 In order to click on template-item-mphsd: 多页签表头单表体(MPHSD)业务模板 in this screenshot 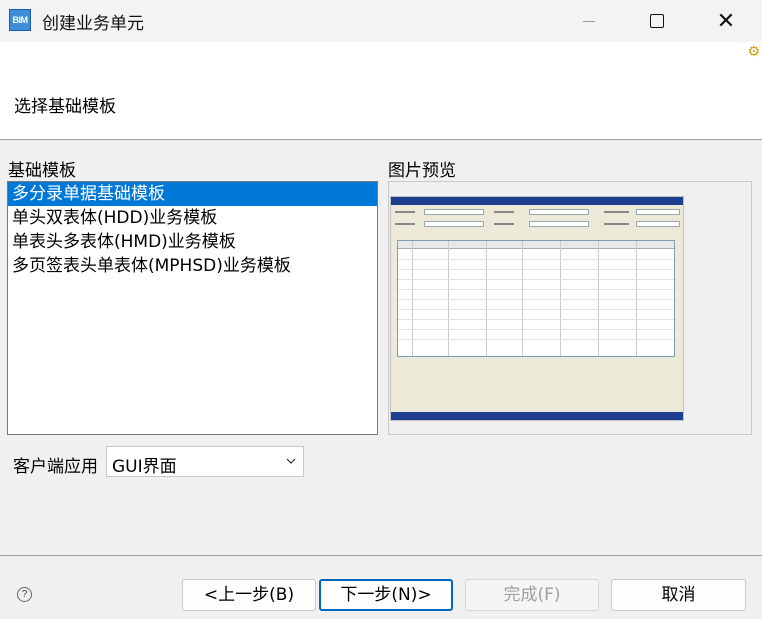, I will do `click(192, 266)`.